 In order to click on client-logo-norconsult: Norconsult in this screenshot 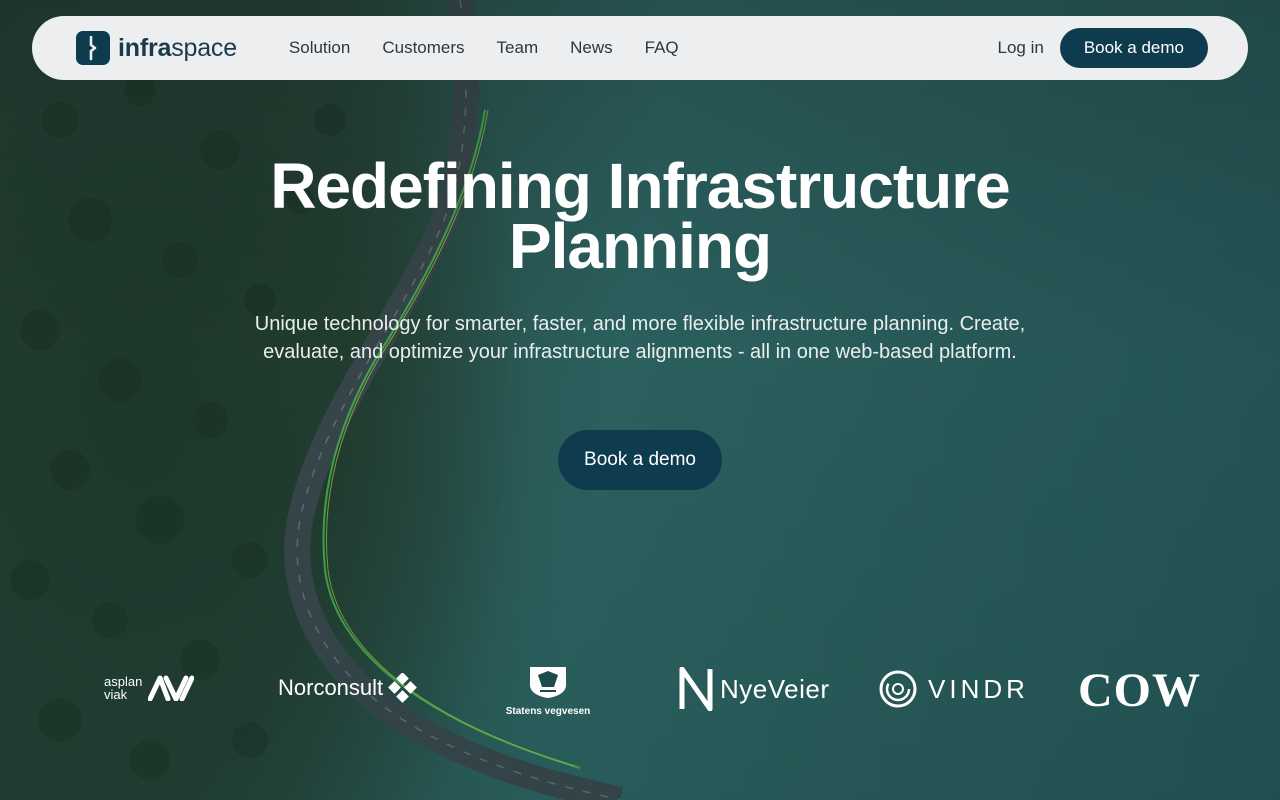, I will do `click(348, 688)`.